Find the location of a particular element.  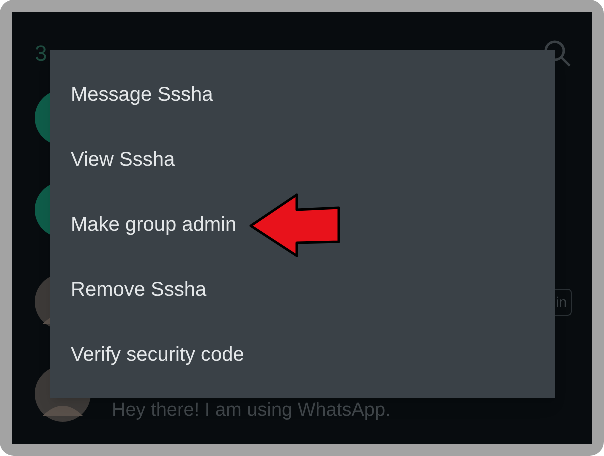

menu-item: Message Sssha is located at coordinates (142, 95).